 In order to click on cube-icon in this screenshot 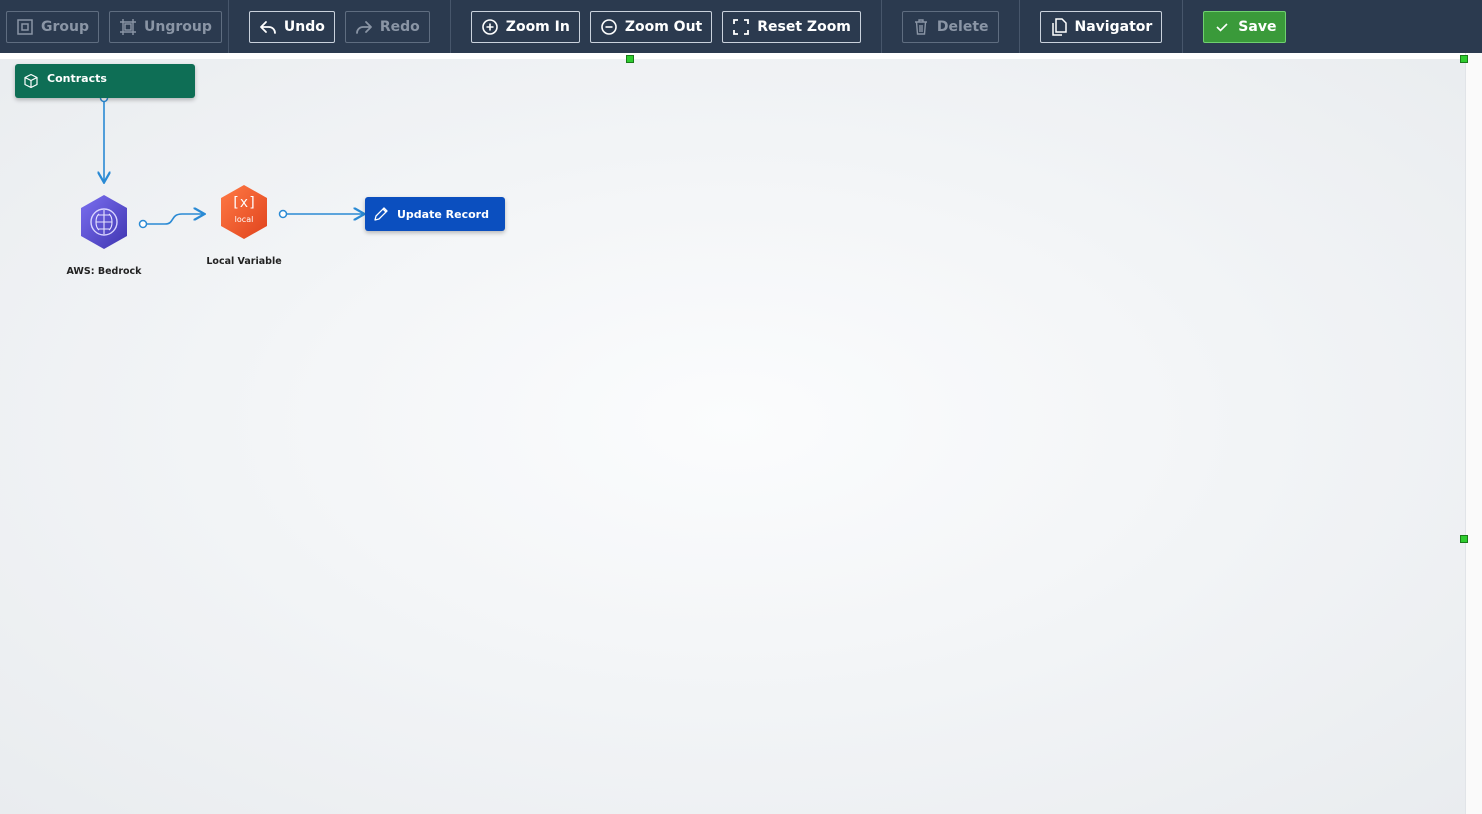, I will do `click(31, 81)`.